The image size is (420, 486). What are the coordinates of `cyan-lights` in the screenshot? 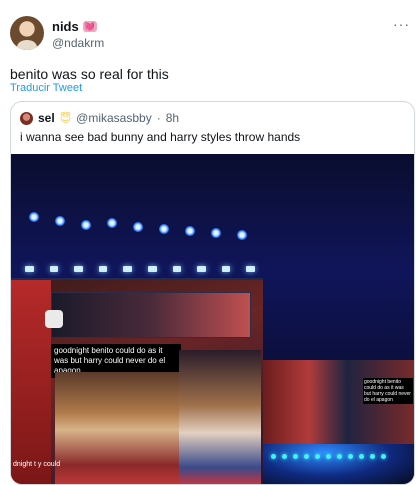 It's located at (341, 464).